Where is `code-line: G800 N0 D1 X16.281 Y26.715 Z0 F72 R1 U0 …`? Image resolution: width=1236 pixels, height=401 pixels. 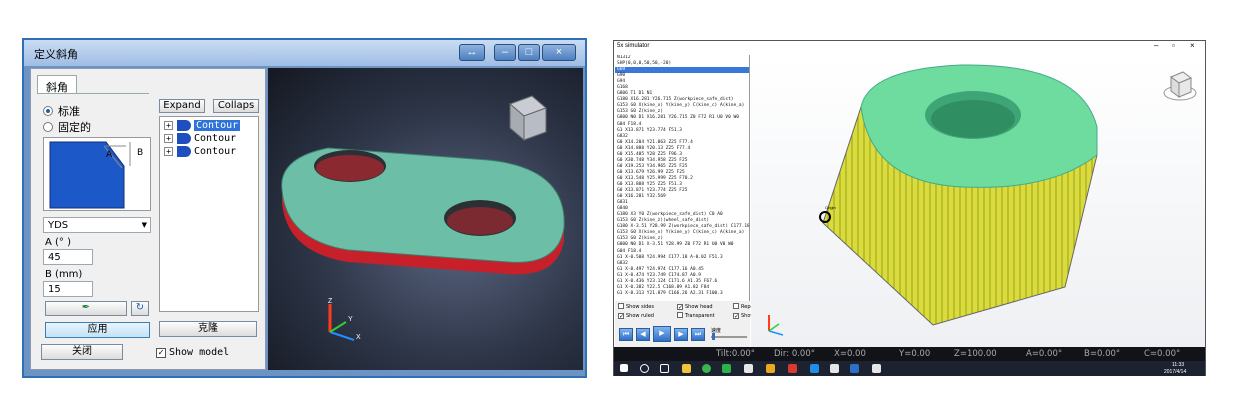 code-line: G800 N0 D1 X16.281 Y26.715 Z0 F72 R1 U0 … is located at coordinates (682, 118).